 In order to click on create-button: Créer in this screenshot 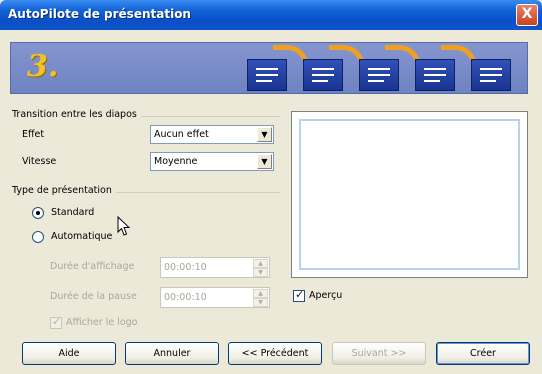, I will do `click(483, 353)`.